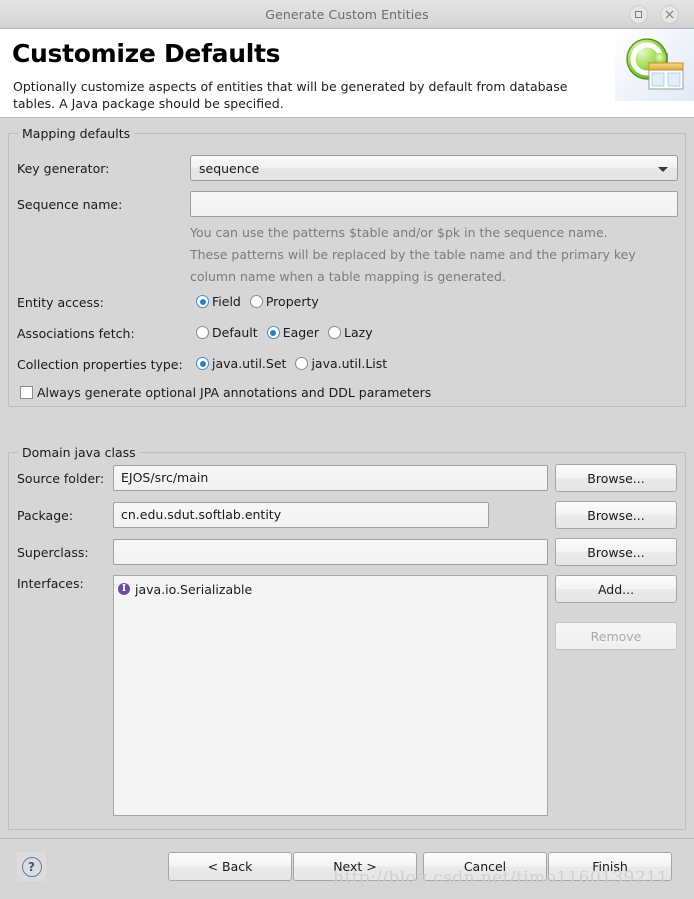  I want to click on entity-access-label: Entity access:, so click(60, 302).